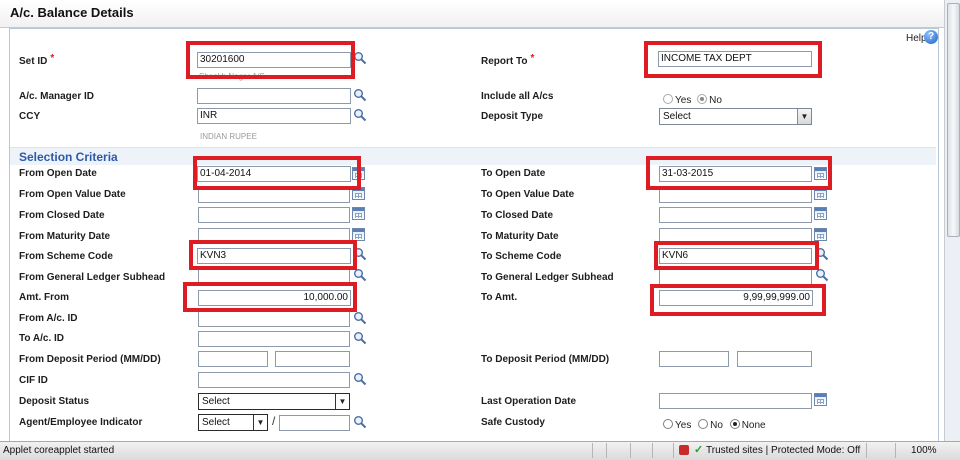  What do you see at coordinates (48, 318) in the screenshot?
I see `from-ac-id-label: From A/c. ID` at bounding box center [48, 318].